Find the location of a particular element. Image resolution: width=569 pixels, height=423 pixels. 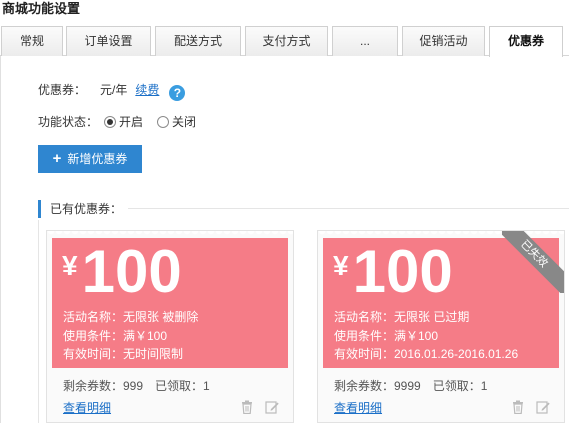

section-accent-bar is located at coordinates (39, 209).